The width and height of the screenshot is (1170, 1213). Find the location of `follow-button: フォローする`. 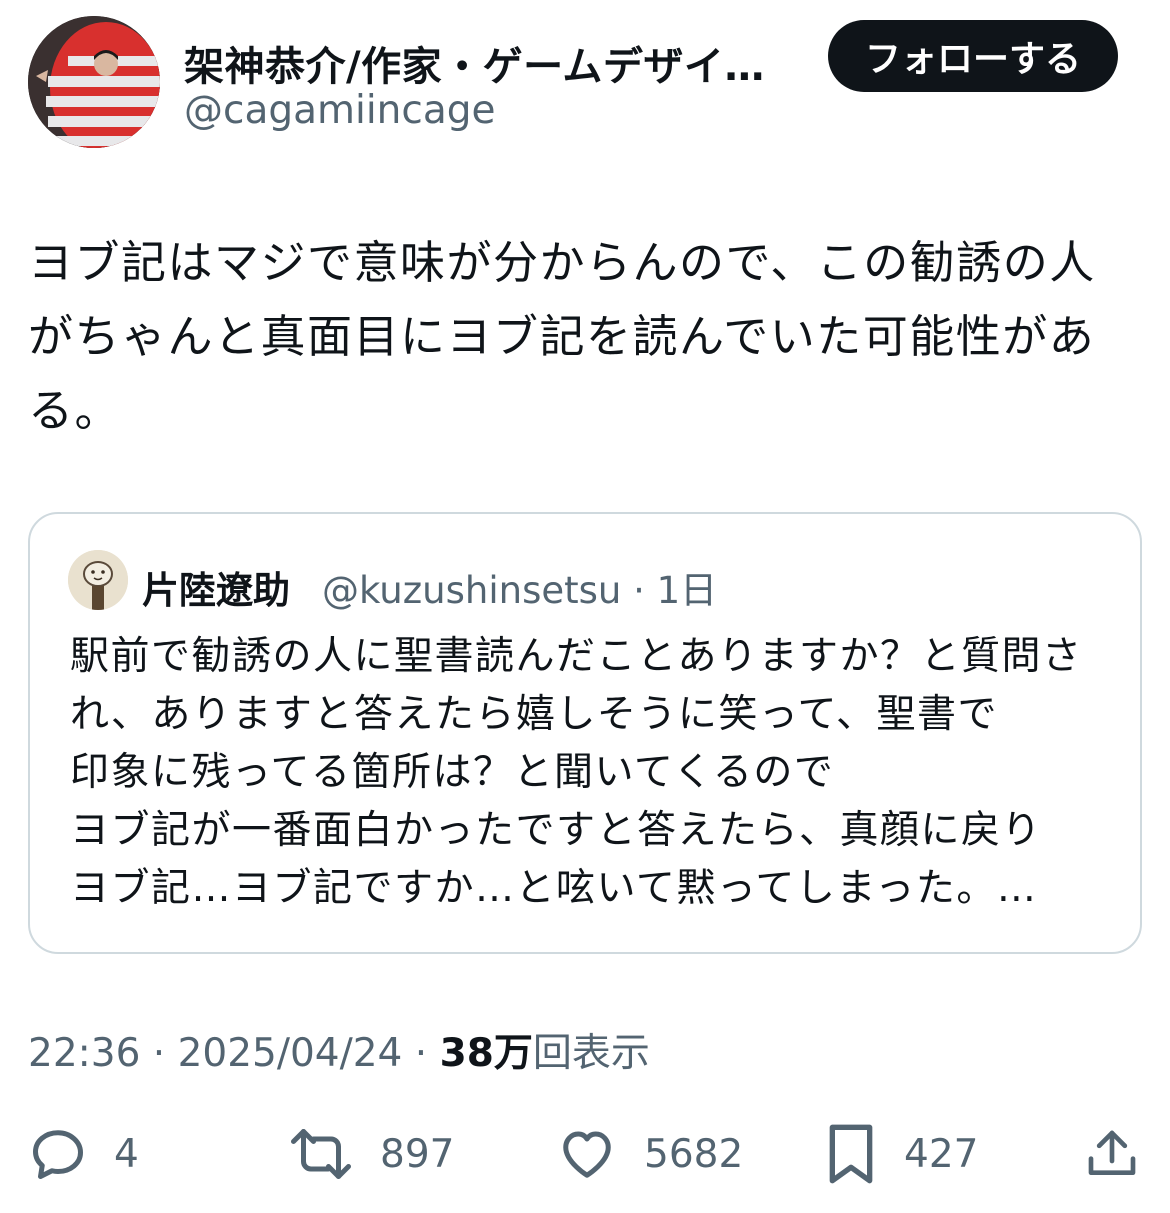

follow-button: フォローする is located at coordinates (973, 56).